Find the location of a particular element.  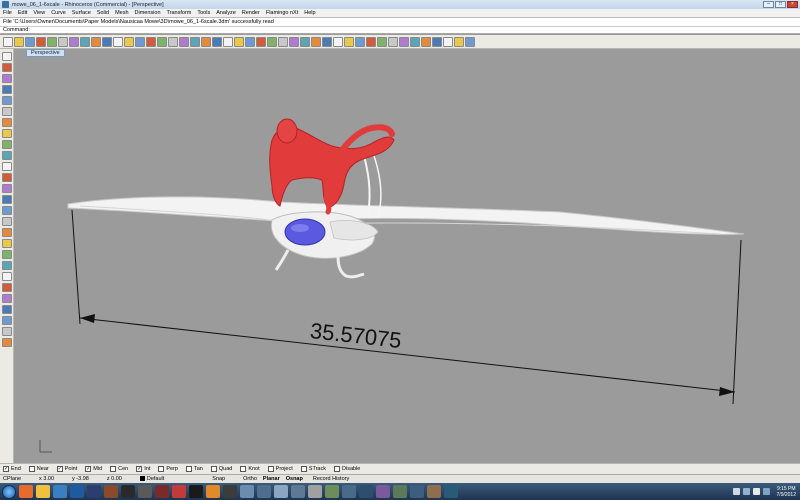

polygon-icon is located at coordinates (6, 144).